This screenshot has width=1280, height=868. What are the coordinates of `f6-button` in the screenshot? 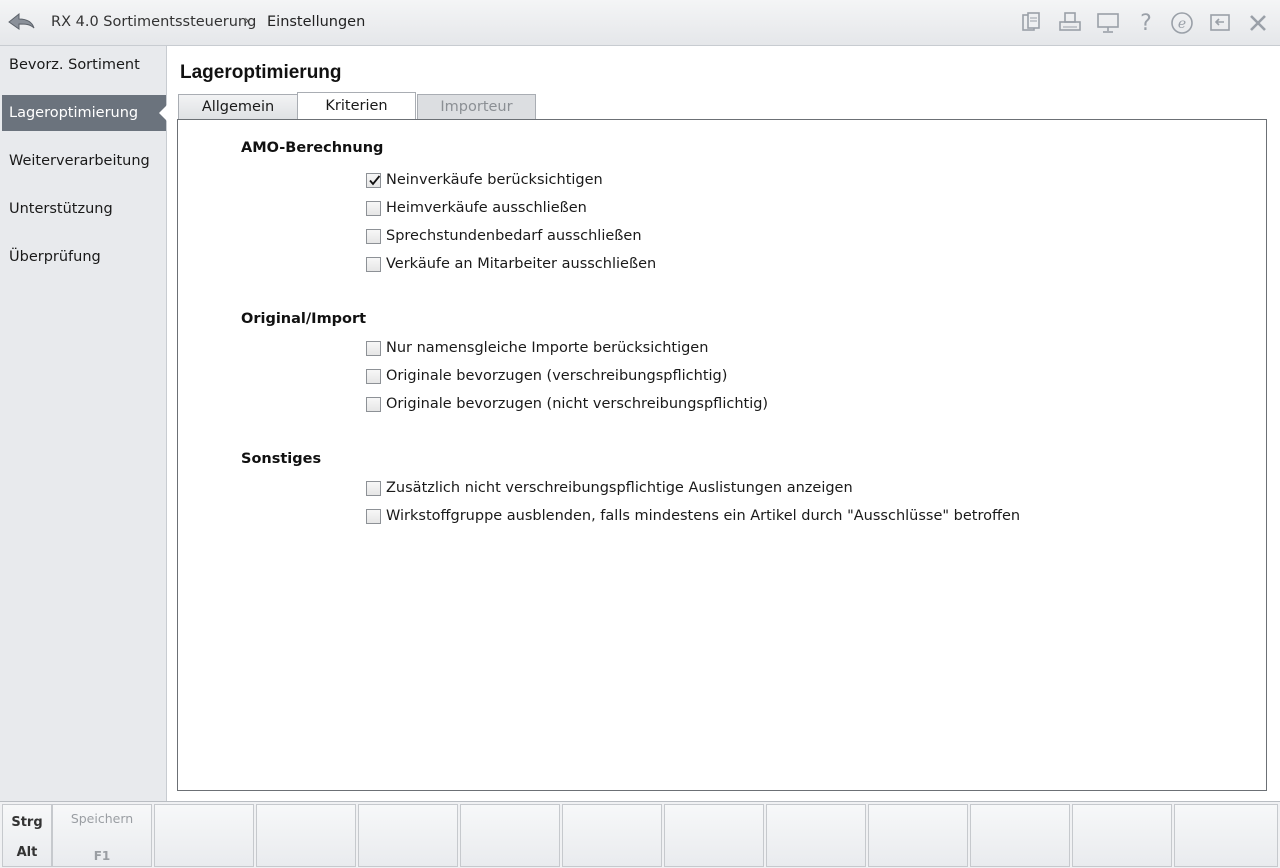 It's located at (612, 835).